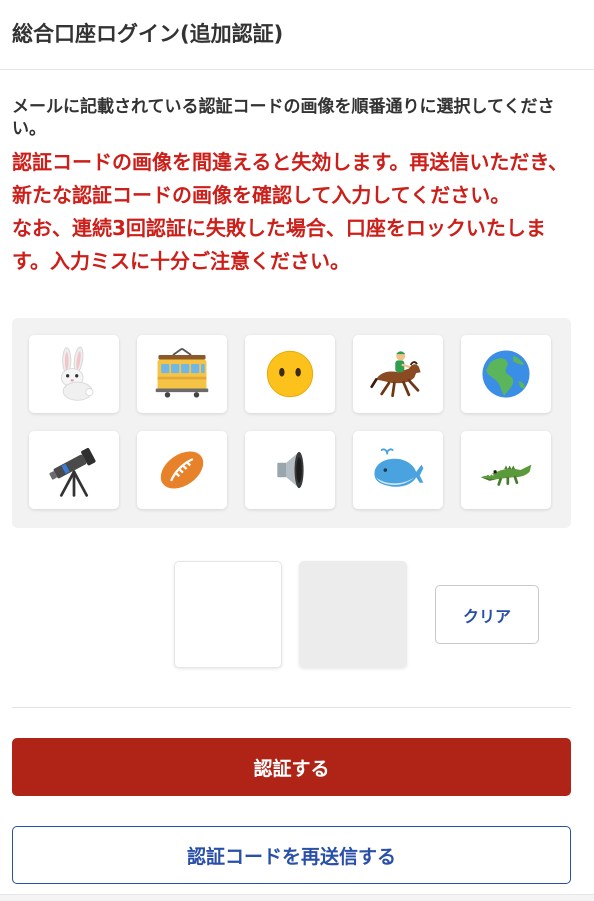 This screenshot has height=901, width=594. I want to click on globe-americas-icon, so click(506, 374).